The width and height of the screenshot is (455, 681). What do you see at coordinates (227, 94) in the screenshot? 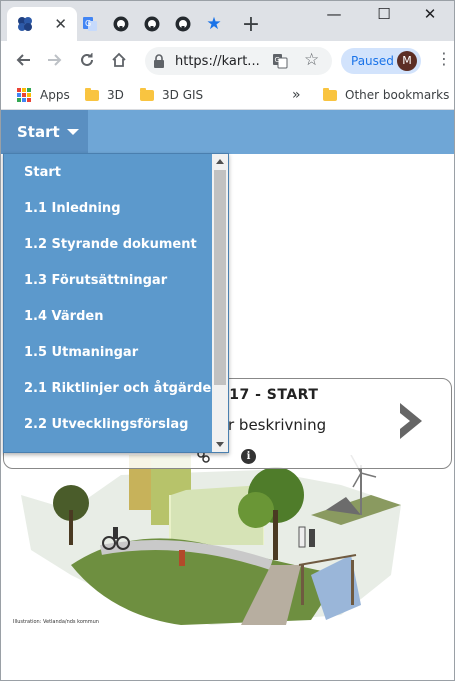
I see `bookmarks-bar: Apps 3D 3D GIS » Other bookmarks` at bounding box center [227, 94].